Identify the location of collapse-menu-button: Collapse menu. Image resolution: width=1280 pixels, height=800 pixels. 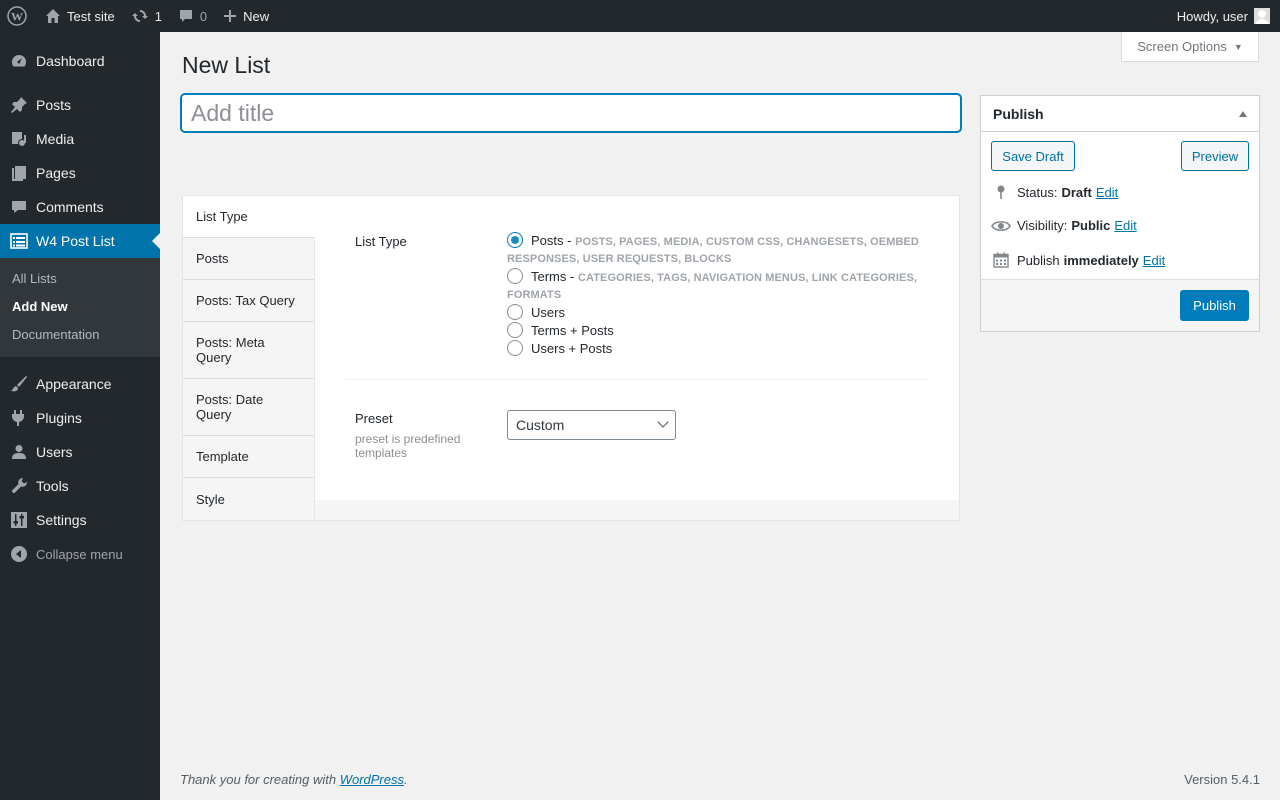
(80, 554).